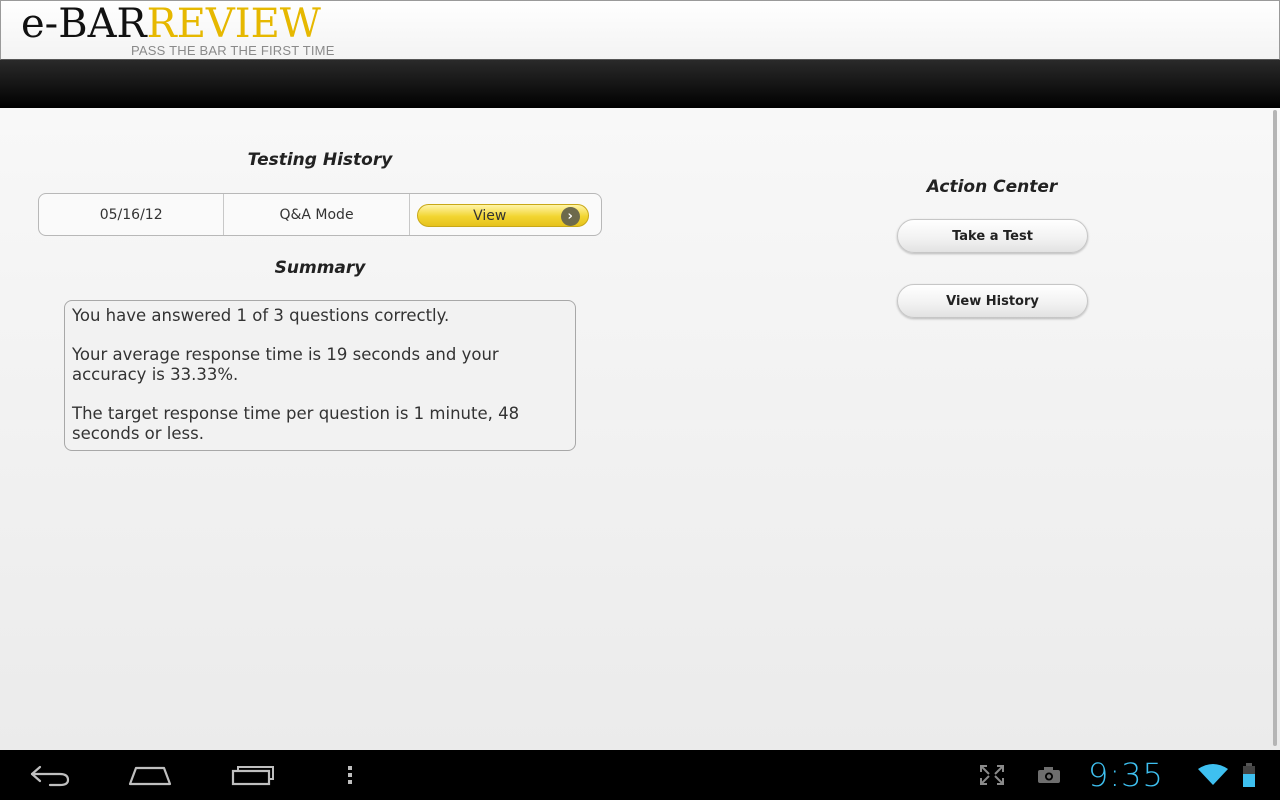 The width and height of the screenshot is (1280, 800). What do you see at coordinates (502, 215) in the screenshot?
I see `view-button: View ›` at bounding box center [502, 215].